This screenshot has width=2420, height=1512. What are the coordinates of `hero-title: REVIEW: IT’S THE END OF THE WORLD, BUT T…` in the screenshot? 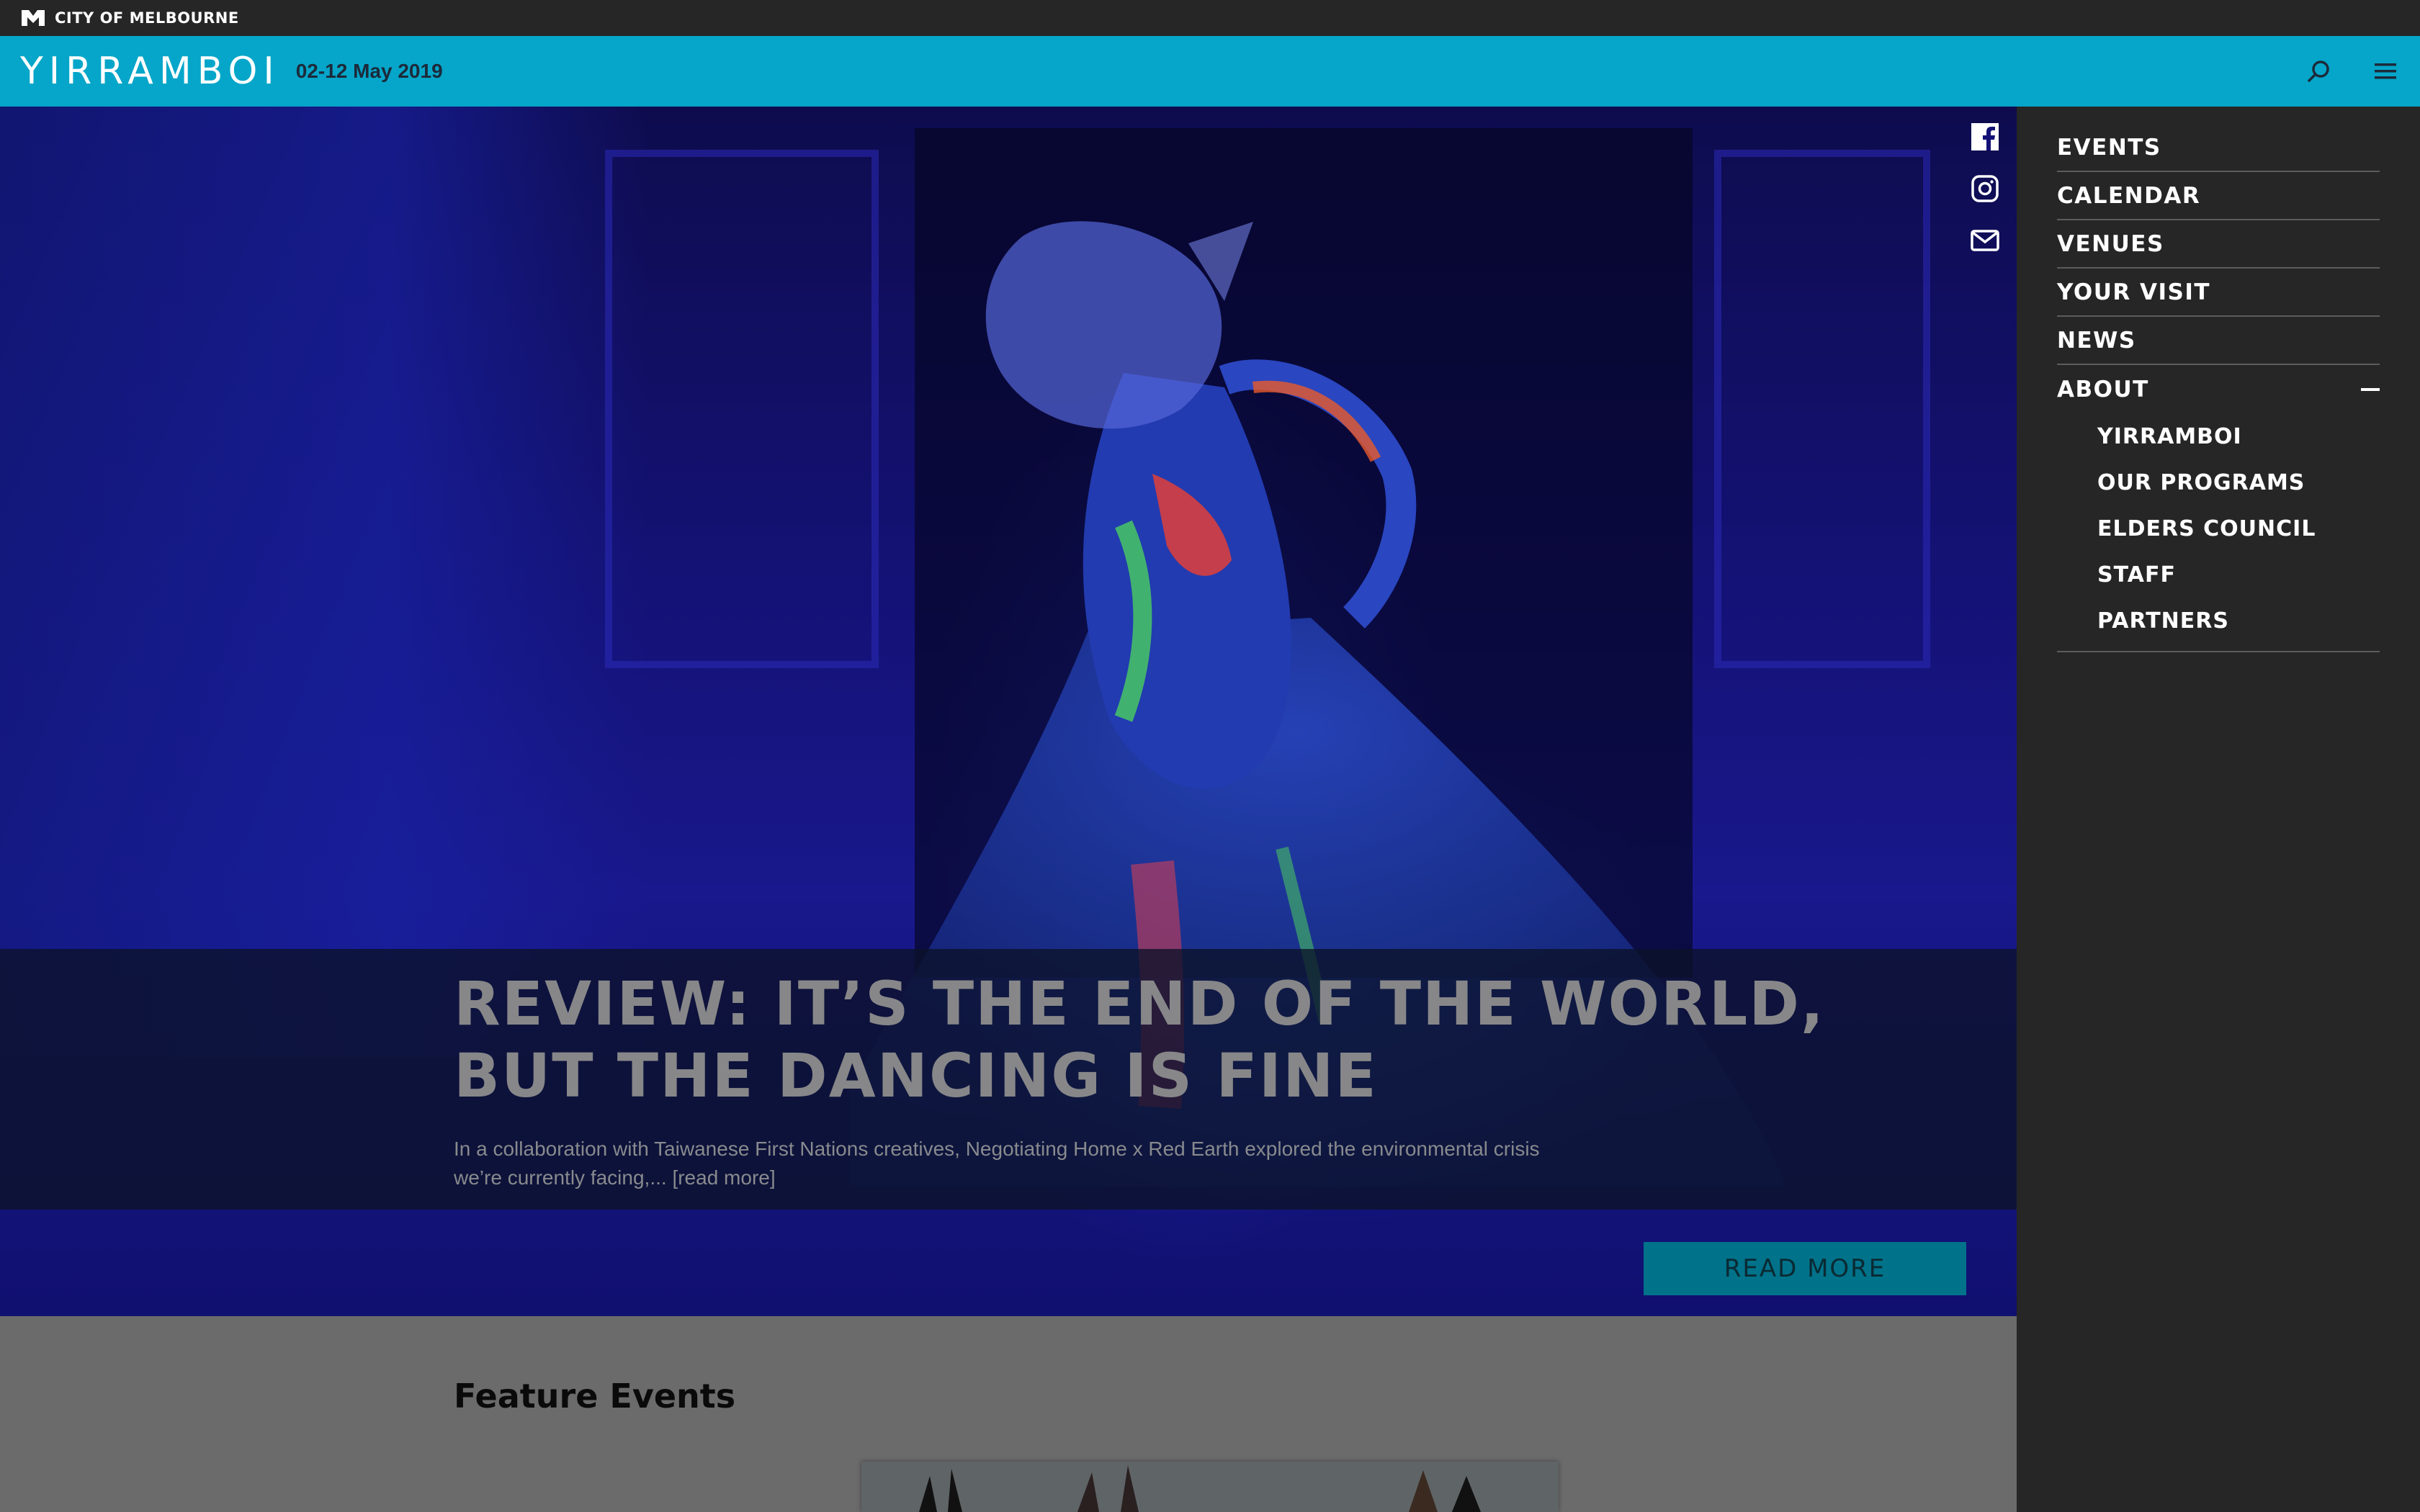 It's located at (1174, 1040).